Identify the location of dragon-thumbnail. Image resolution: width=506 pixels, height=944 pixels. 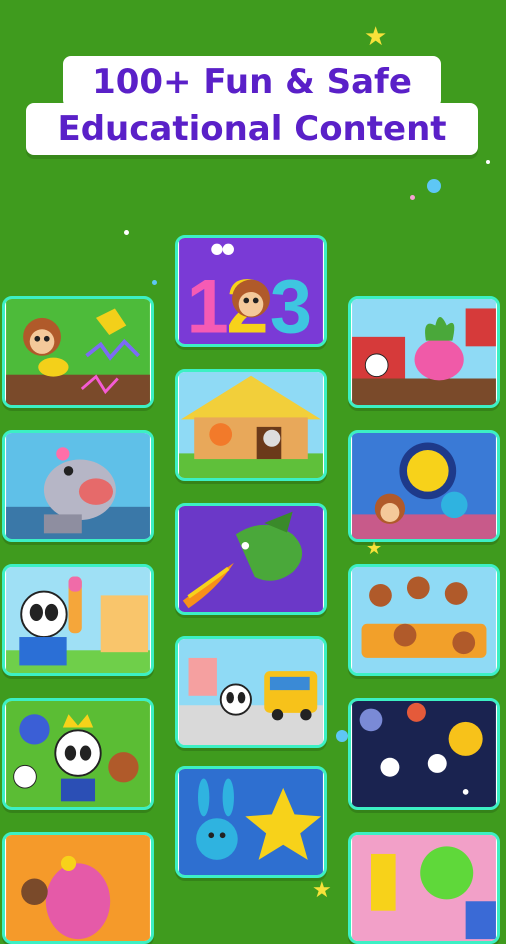
(251, 559).